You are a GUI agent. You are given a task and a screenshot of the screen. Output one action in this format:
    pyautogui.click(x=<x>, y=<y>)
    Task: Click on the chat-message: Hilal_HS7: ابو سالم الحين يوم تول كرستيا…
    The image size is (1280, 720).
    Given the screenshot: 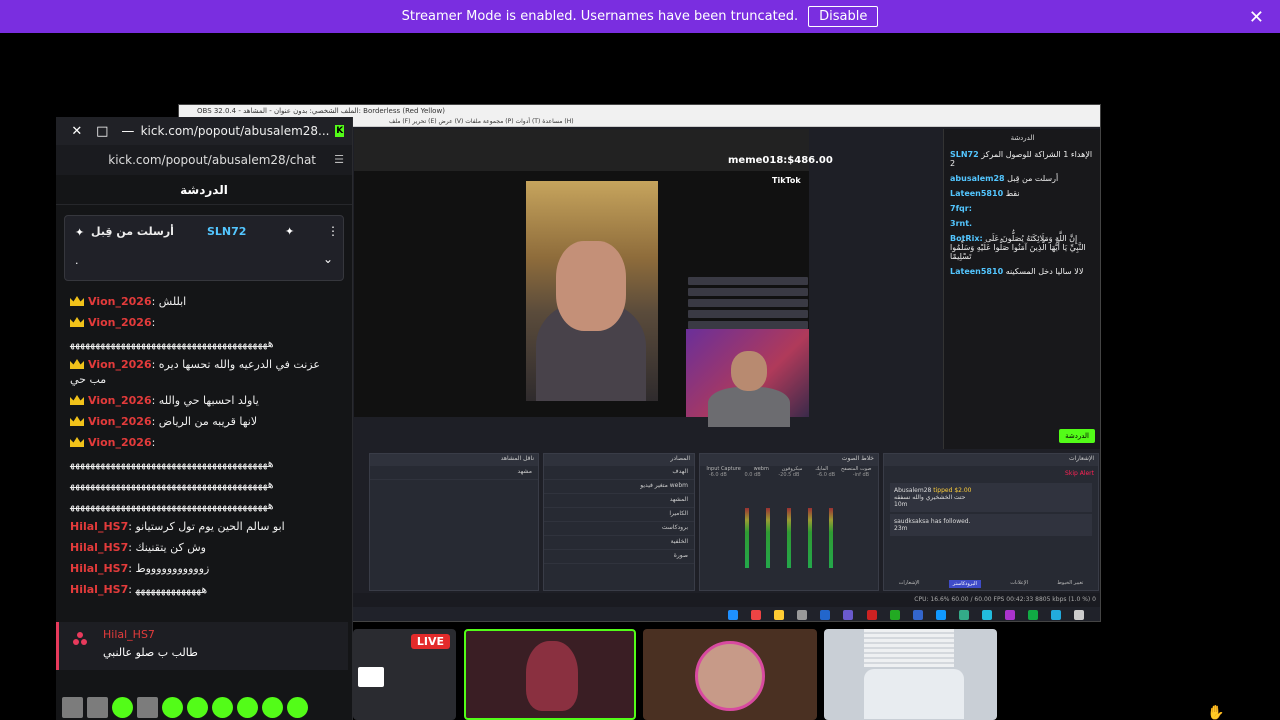 What is the action you would take?
    pyautogui.click(x=177, y=526)
    